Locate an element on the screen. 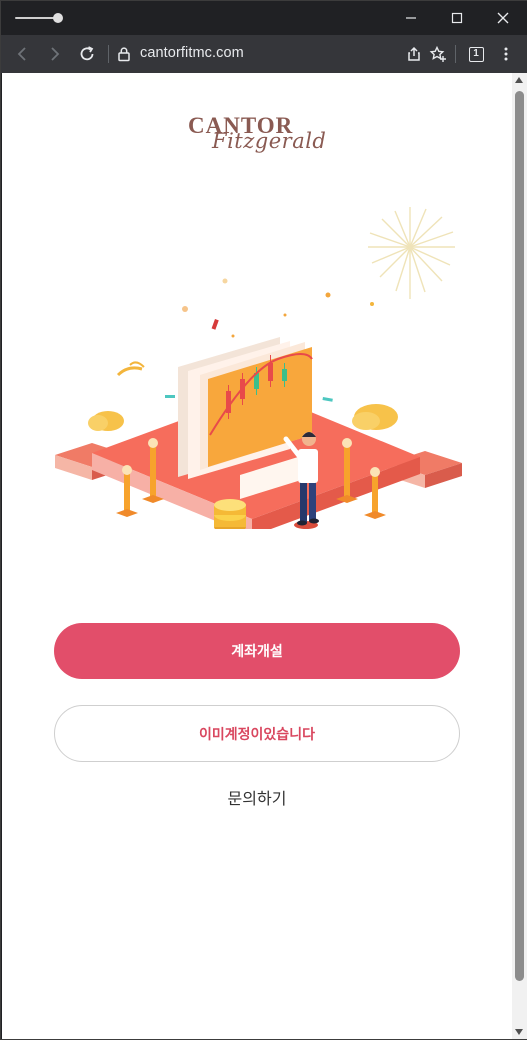 The image size is (527, 1040). forward-button is located at coordinates (54, 54).